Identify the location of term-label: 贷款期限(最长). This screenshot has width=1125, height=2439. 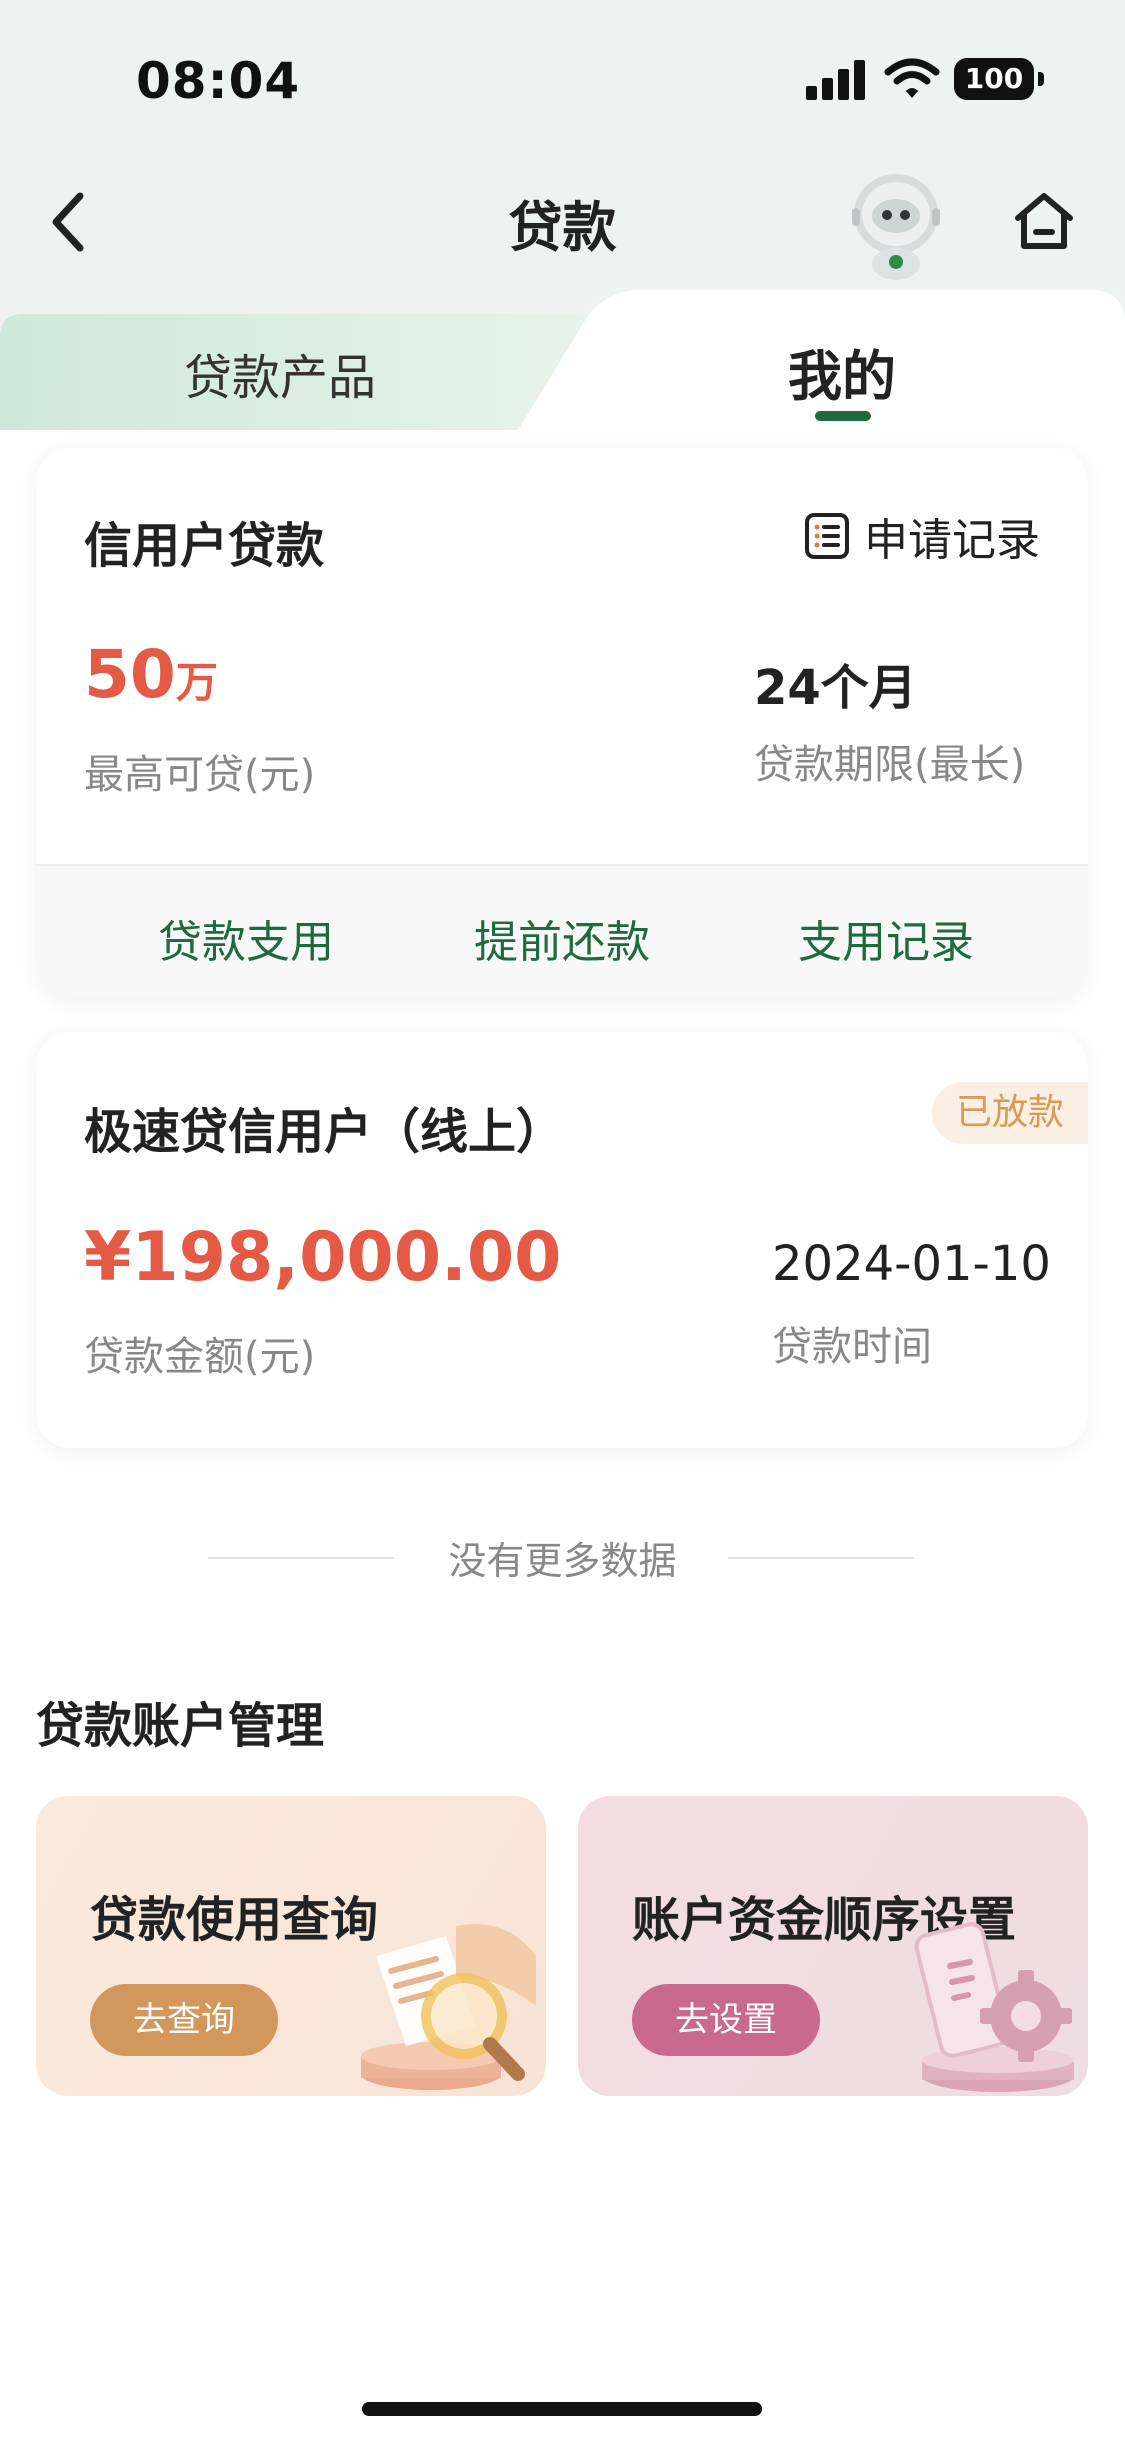
(890, 765).